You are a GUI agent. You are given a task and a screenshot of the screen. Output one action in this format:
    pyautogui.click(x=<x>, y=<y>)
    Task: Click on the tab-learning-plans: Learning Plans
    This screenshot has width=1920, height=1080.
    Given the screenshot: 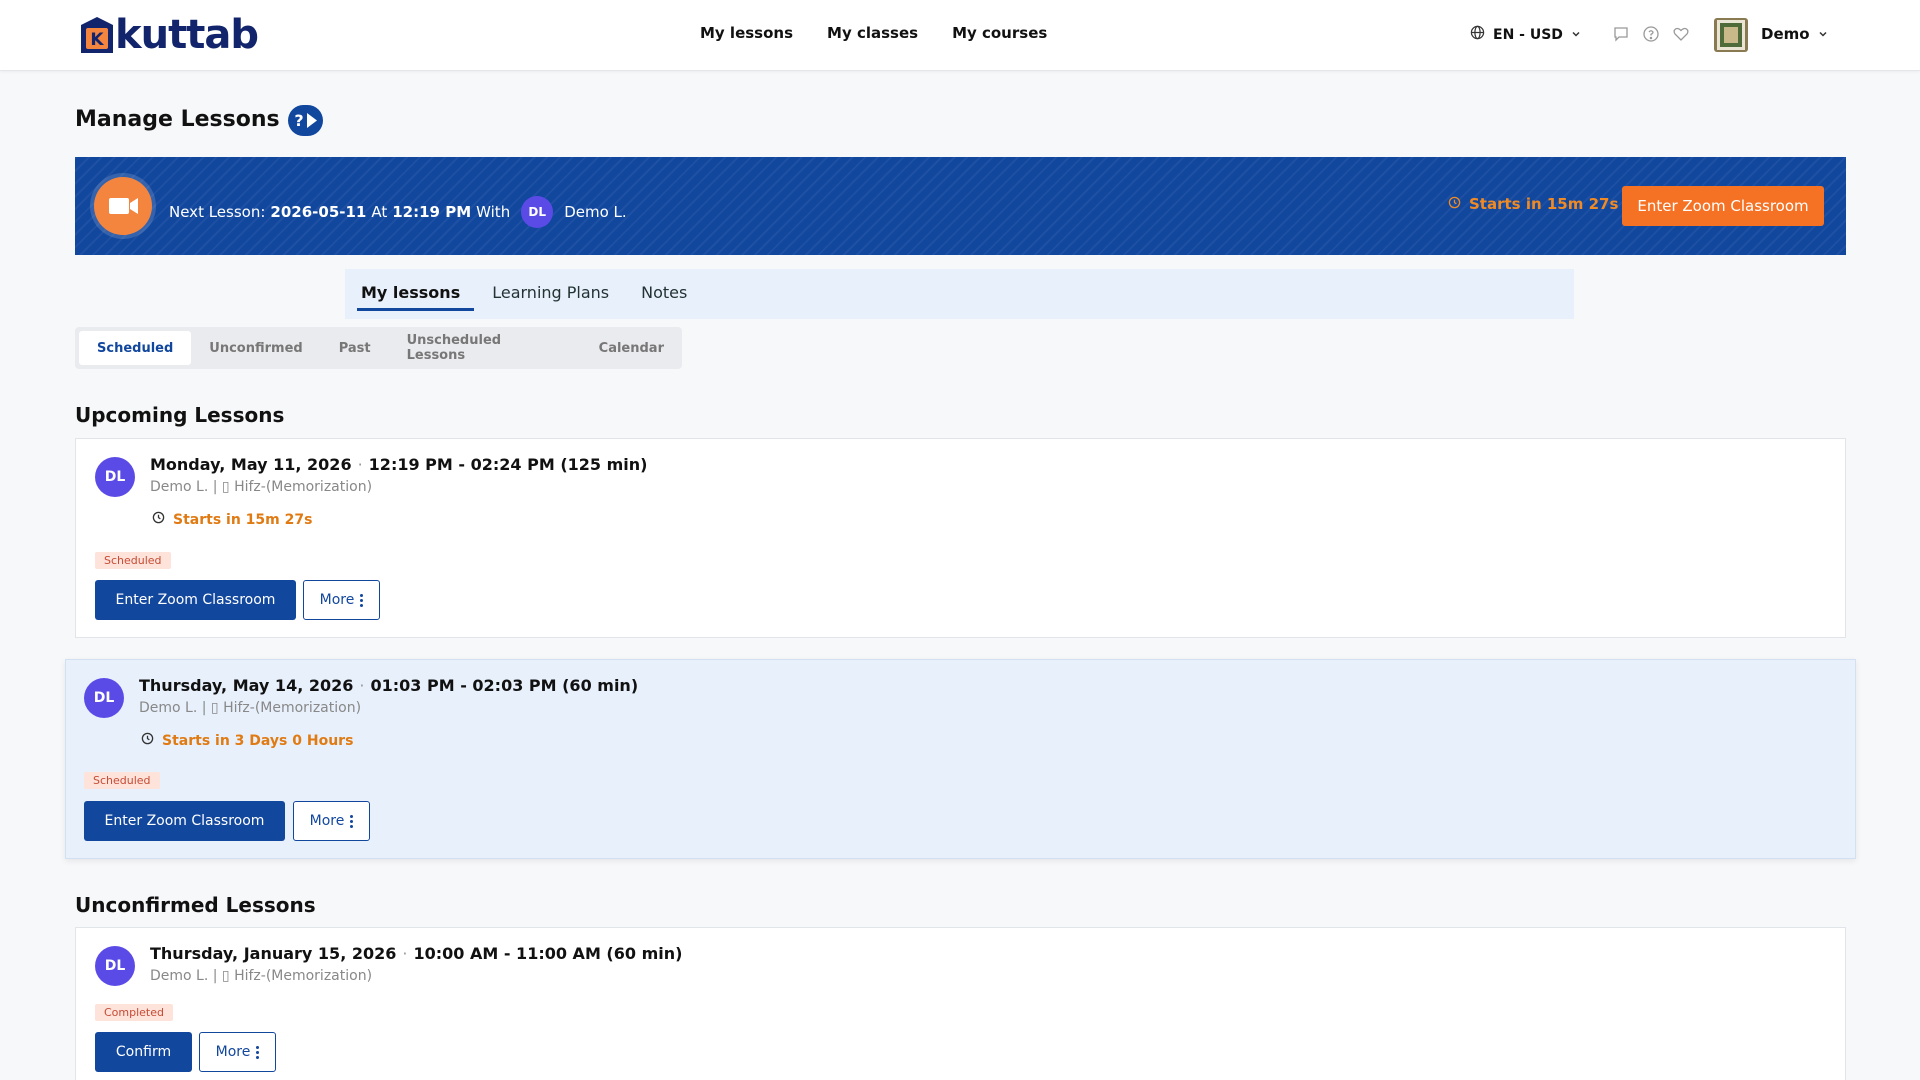 What is the action you would take?
    pyautogui.click(x=555, y=294)
    